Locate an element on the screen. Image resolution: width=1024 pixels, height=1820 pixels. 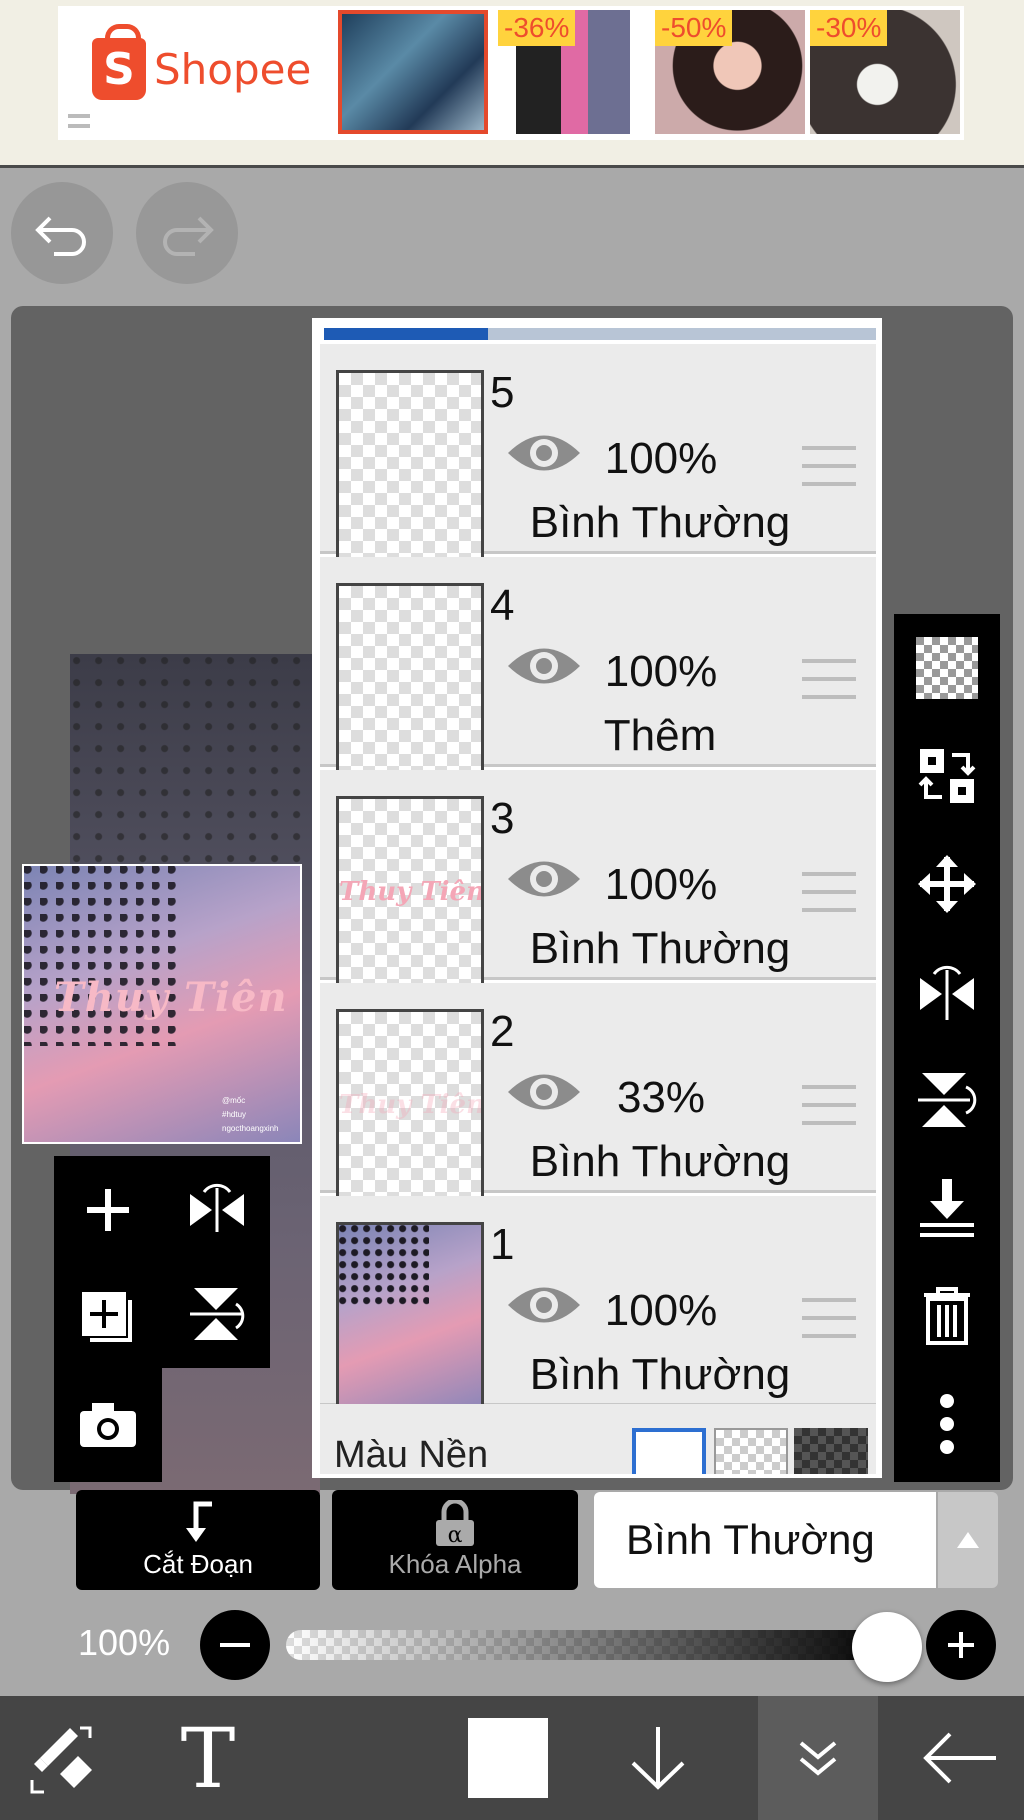
clipping-button: Cắt Đoạn is located at coordinates (198, 1540).